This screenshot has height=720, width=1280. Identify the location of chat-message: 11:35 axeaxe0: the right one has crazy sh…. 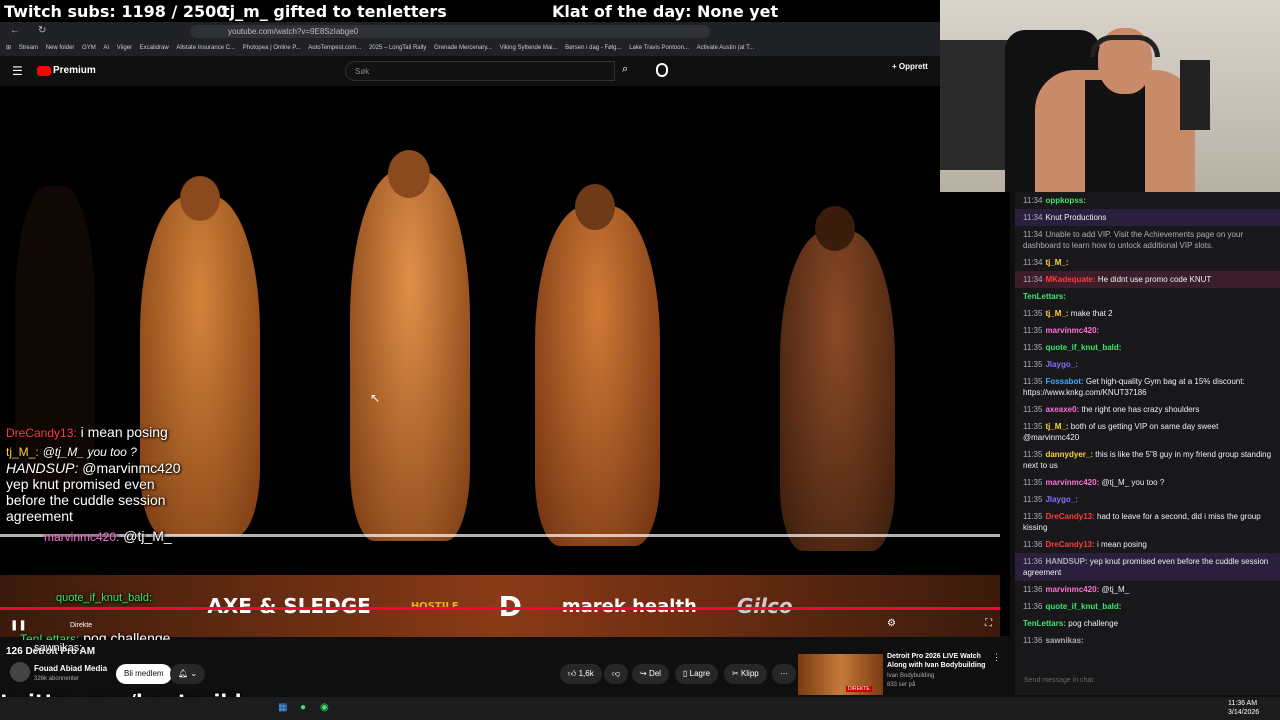
(1147, 409).